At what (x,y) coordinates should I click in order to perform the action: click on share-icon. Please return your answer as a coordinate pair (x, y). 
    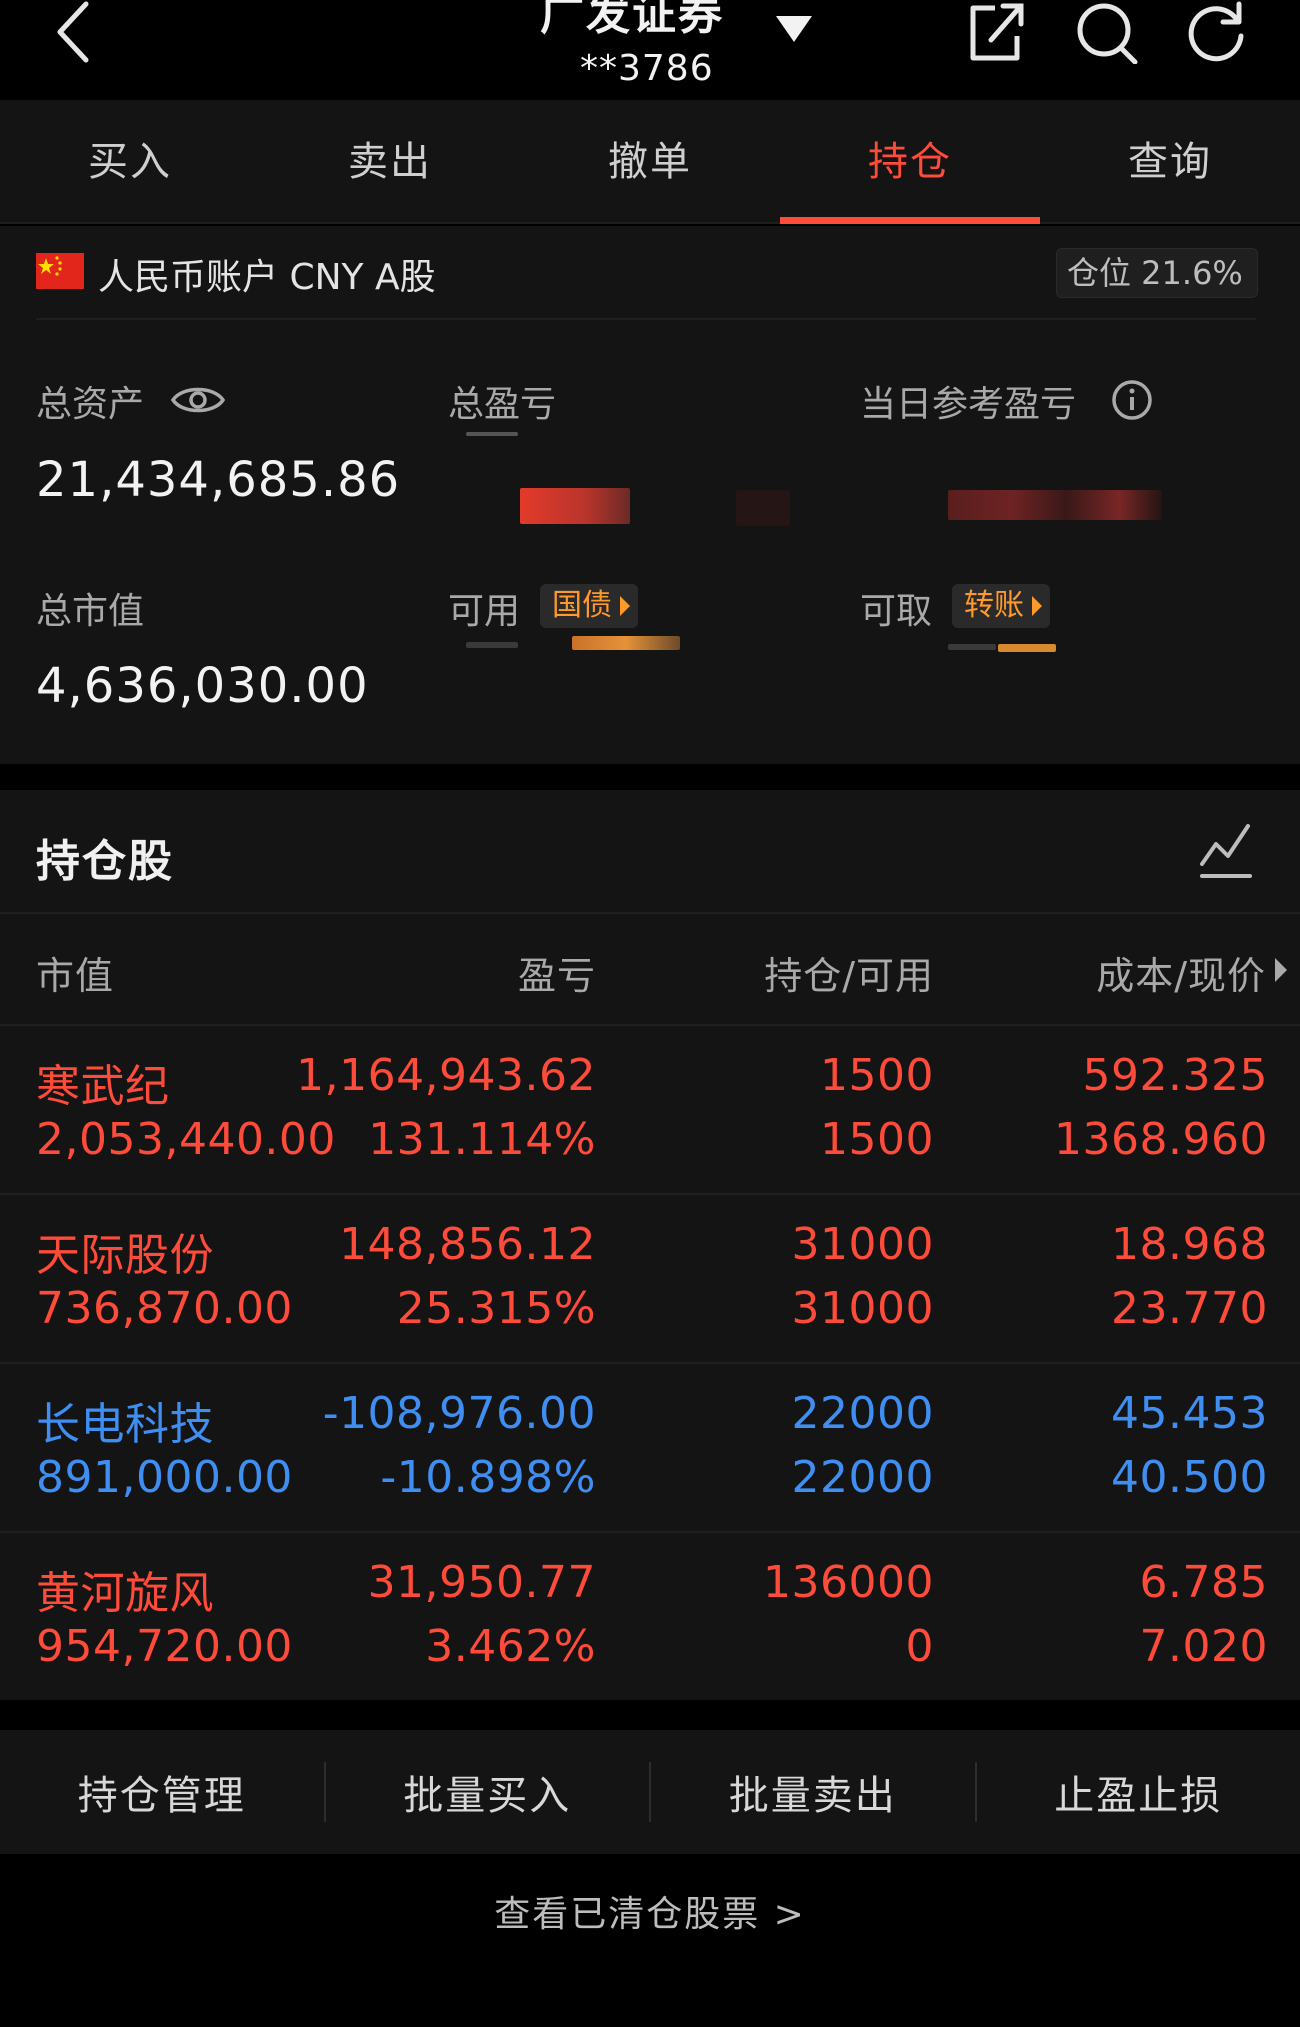
    Looking at the image, I should click on (995, 32).